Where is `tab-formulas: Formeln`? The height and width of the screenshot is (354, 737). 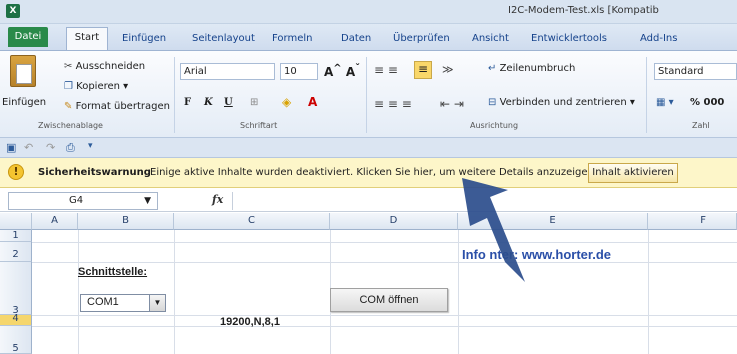 tab-formulas: Formeln is located at coordinates (292, 40).